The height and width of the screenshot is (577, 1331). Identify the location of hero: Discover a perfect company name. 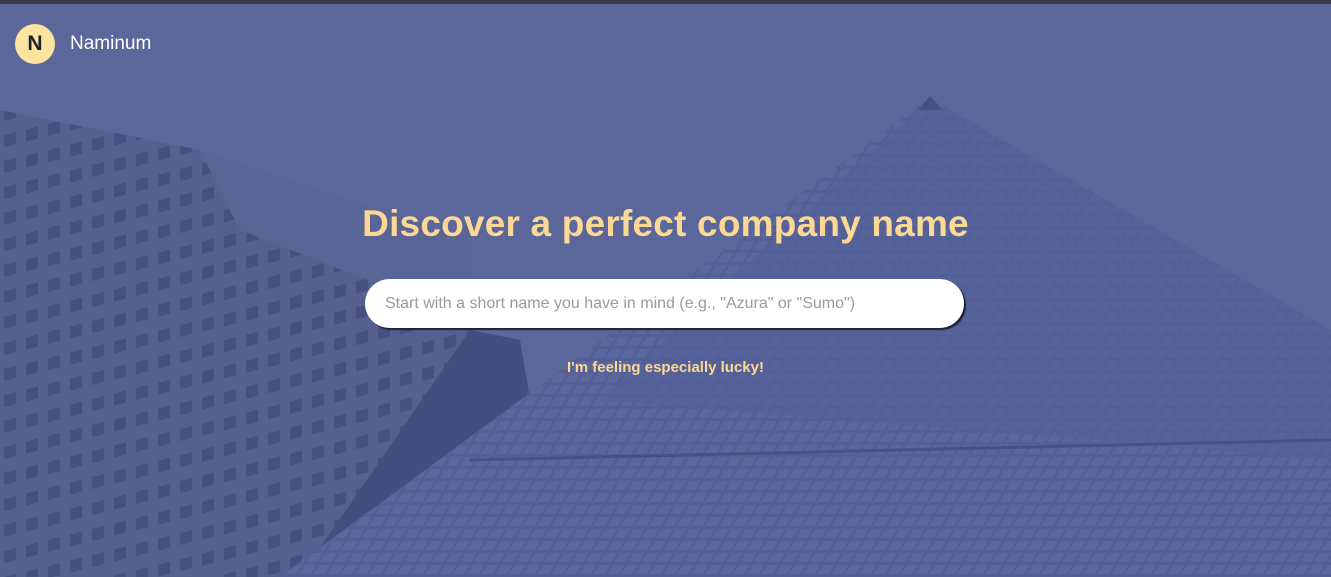
(665, 224).